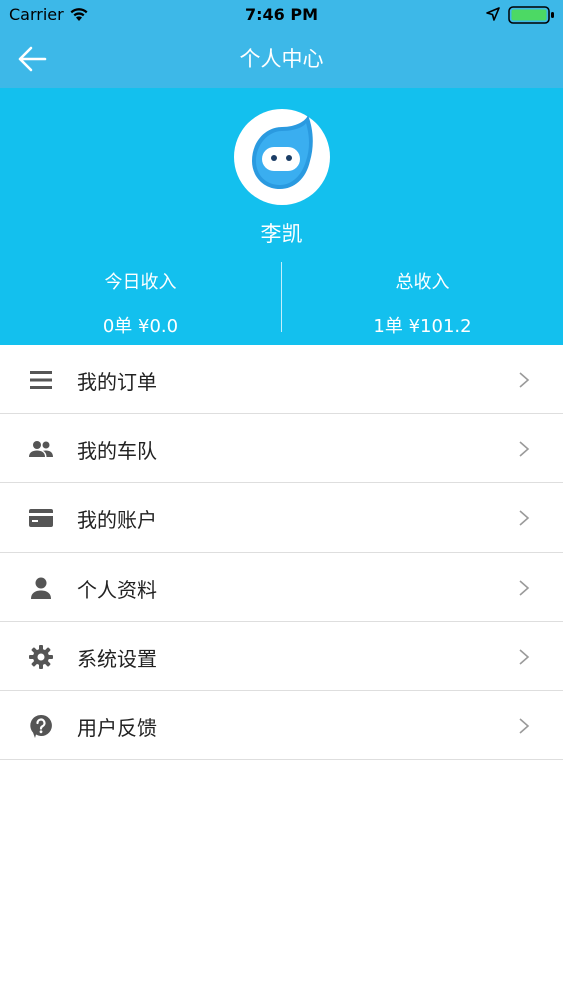 The image size is (563, 1000). I want to click on group-icon, so click(41, 449).